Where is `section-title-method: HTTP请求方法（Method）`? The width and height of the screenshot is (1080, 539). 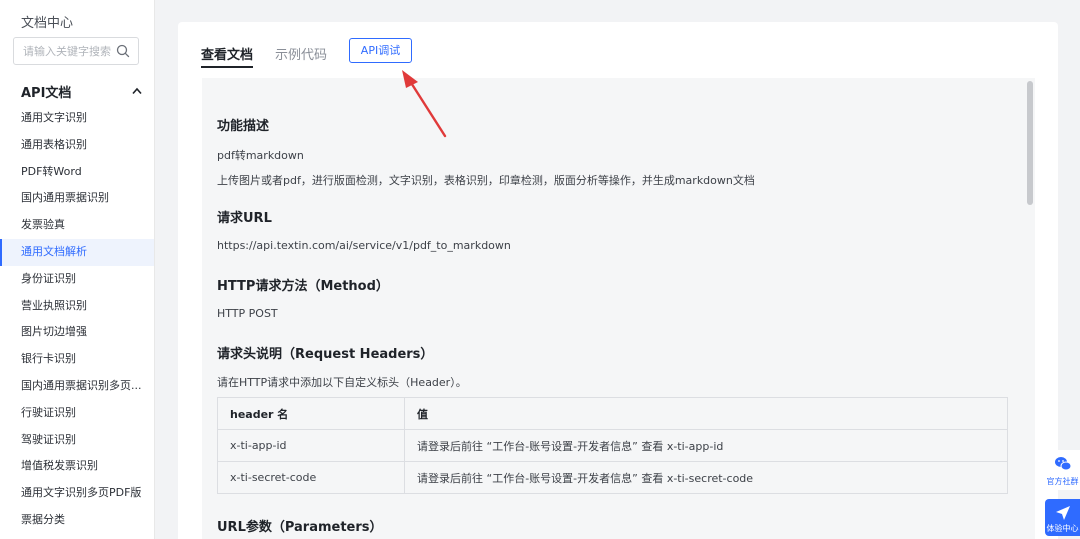 section-title-method: HTTP请求方法（Method） is located at coordinates (303, 286).